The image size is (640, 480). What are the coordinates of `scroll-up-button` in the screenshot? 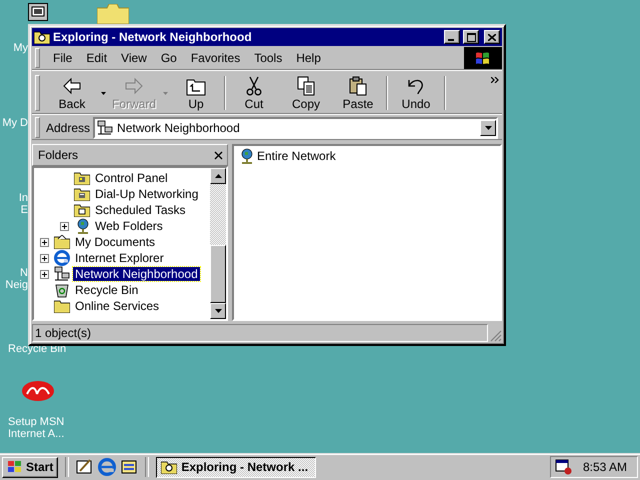 It's located at (218, 176).